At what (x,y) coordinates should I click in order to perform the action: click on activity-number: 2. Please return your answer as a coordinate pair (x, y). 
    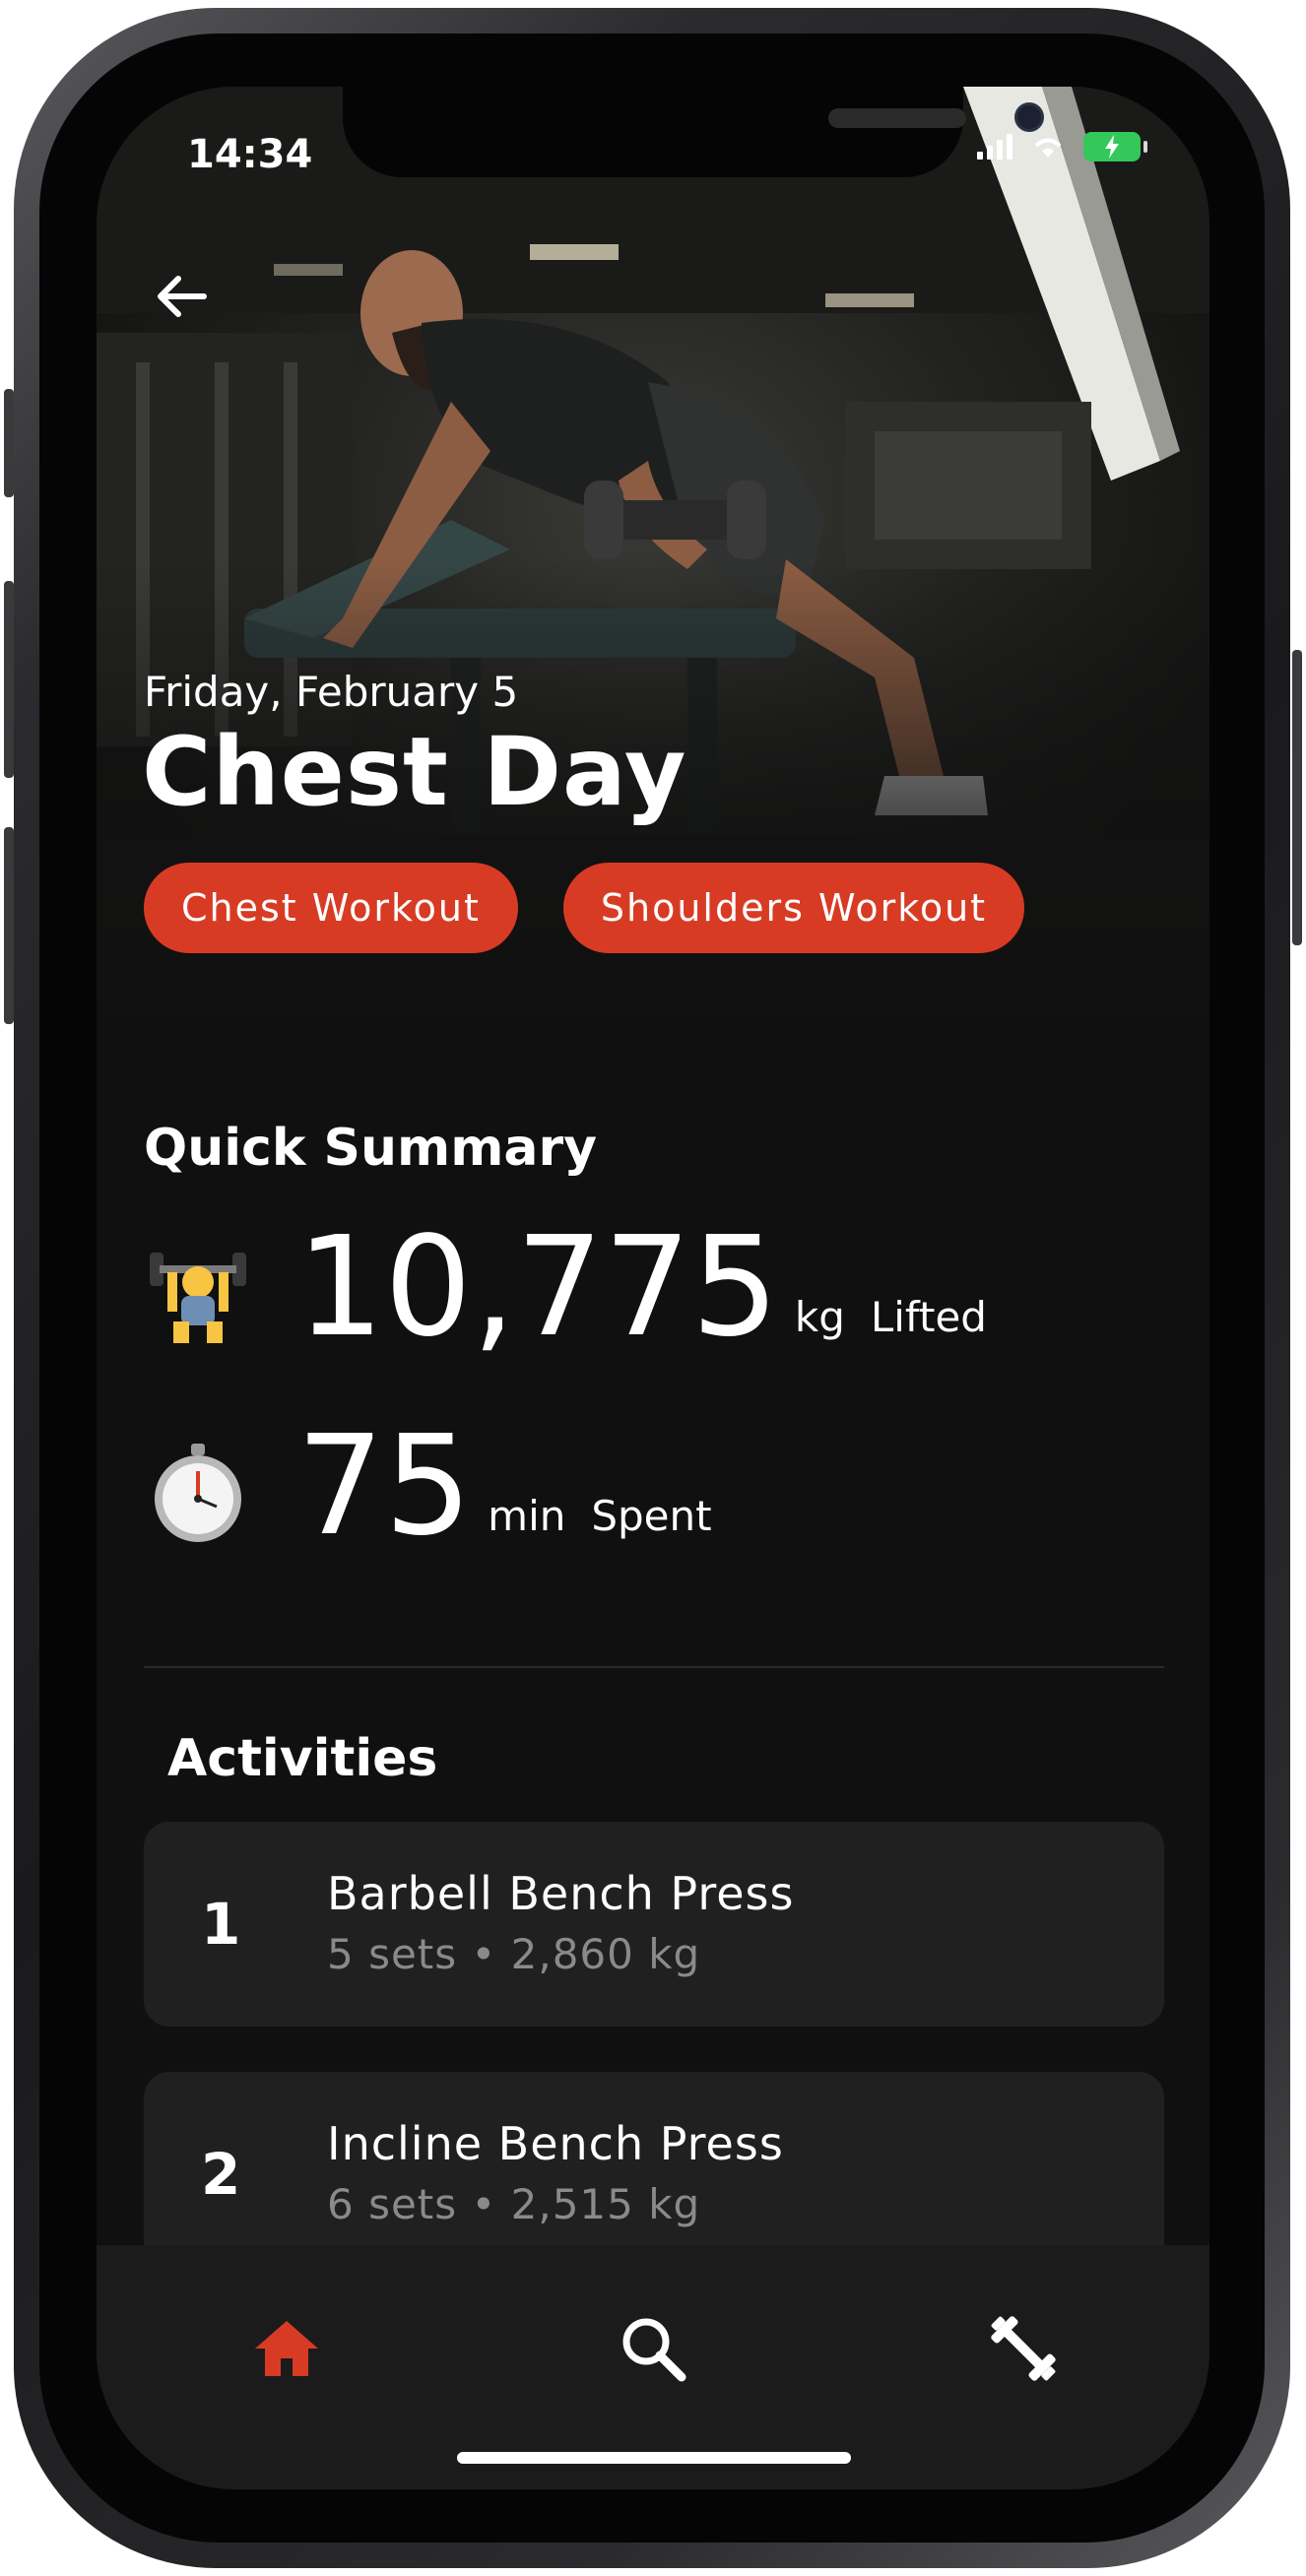
    Looking at the image, I should click on (221, 2174).